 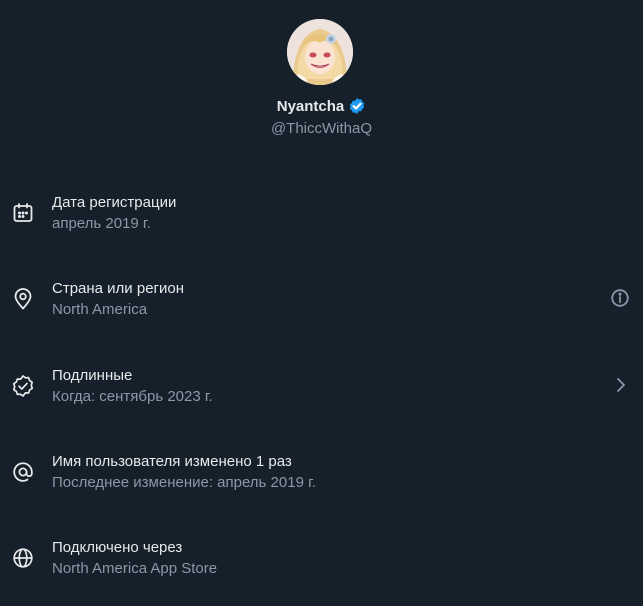 What do you see at coordinates (321, 223) in the screenshot?
I see `row-join-date: Дата регистрации апрель 2019 г.` at bounding box center [321, 223].